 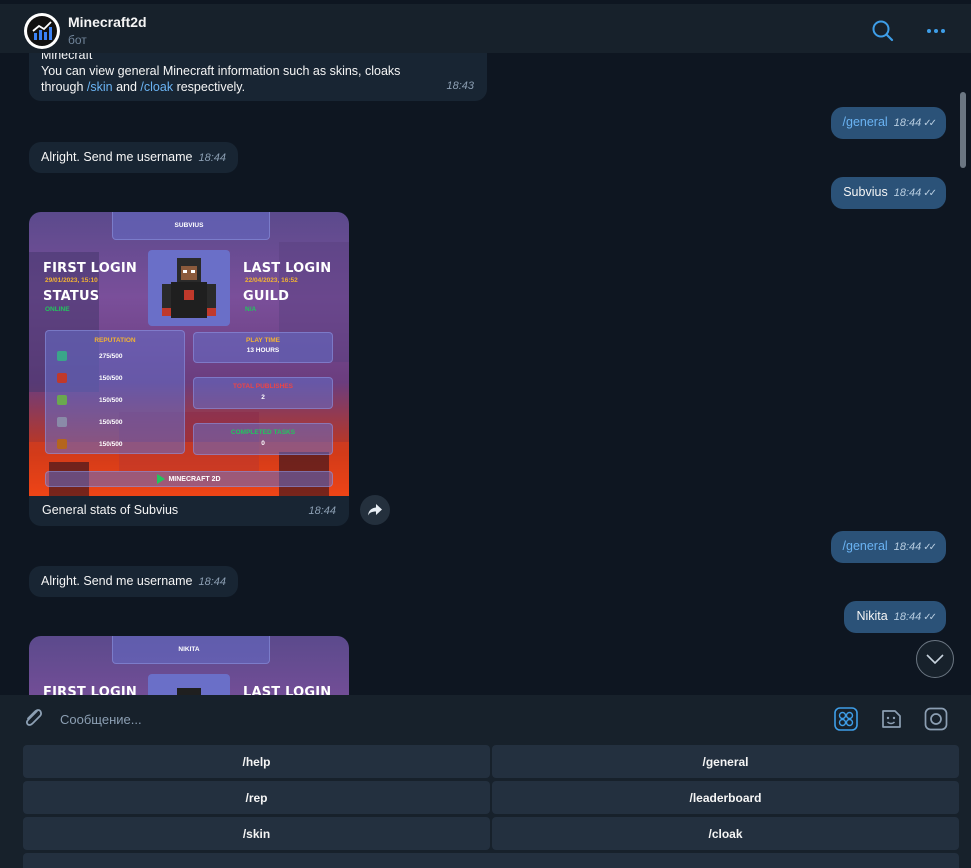 What do you see at coordinates (263, 397) in the screenshot?
I see `publishes-value: 2` at bounding box center [263, 397].